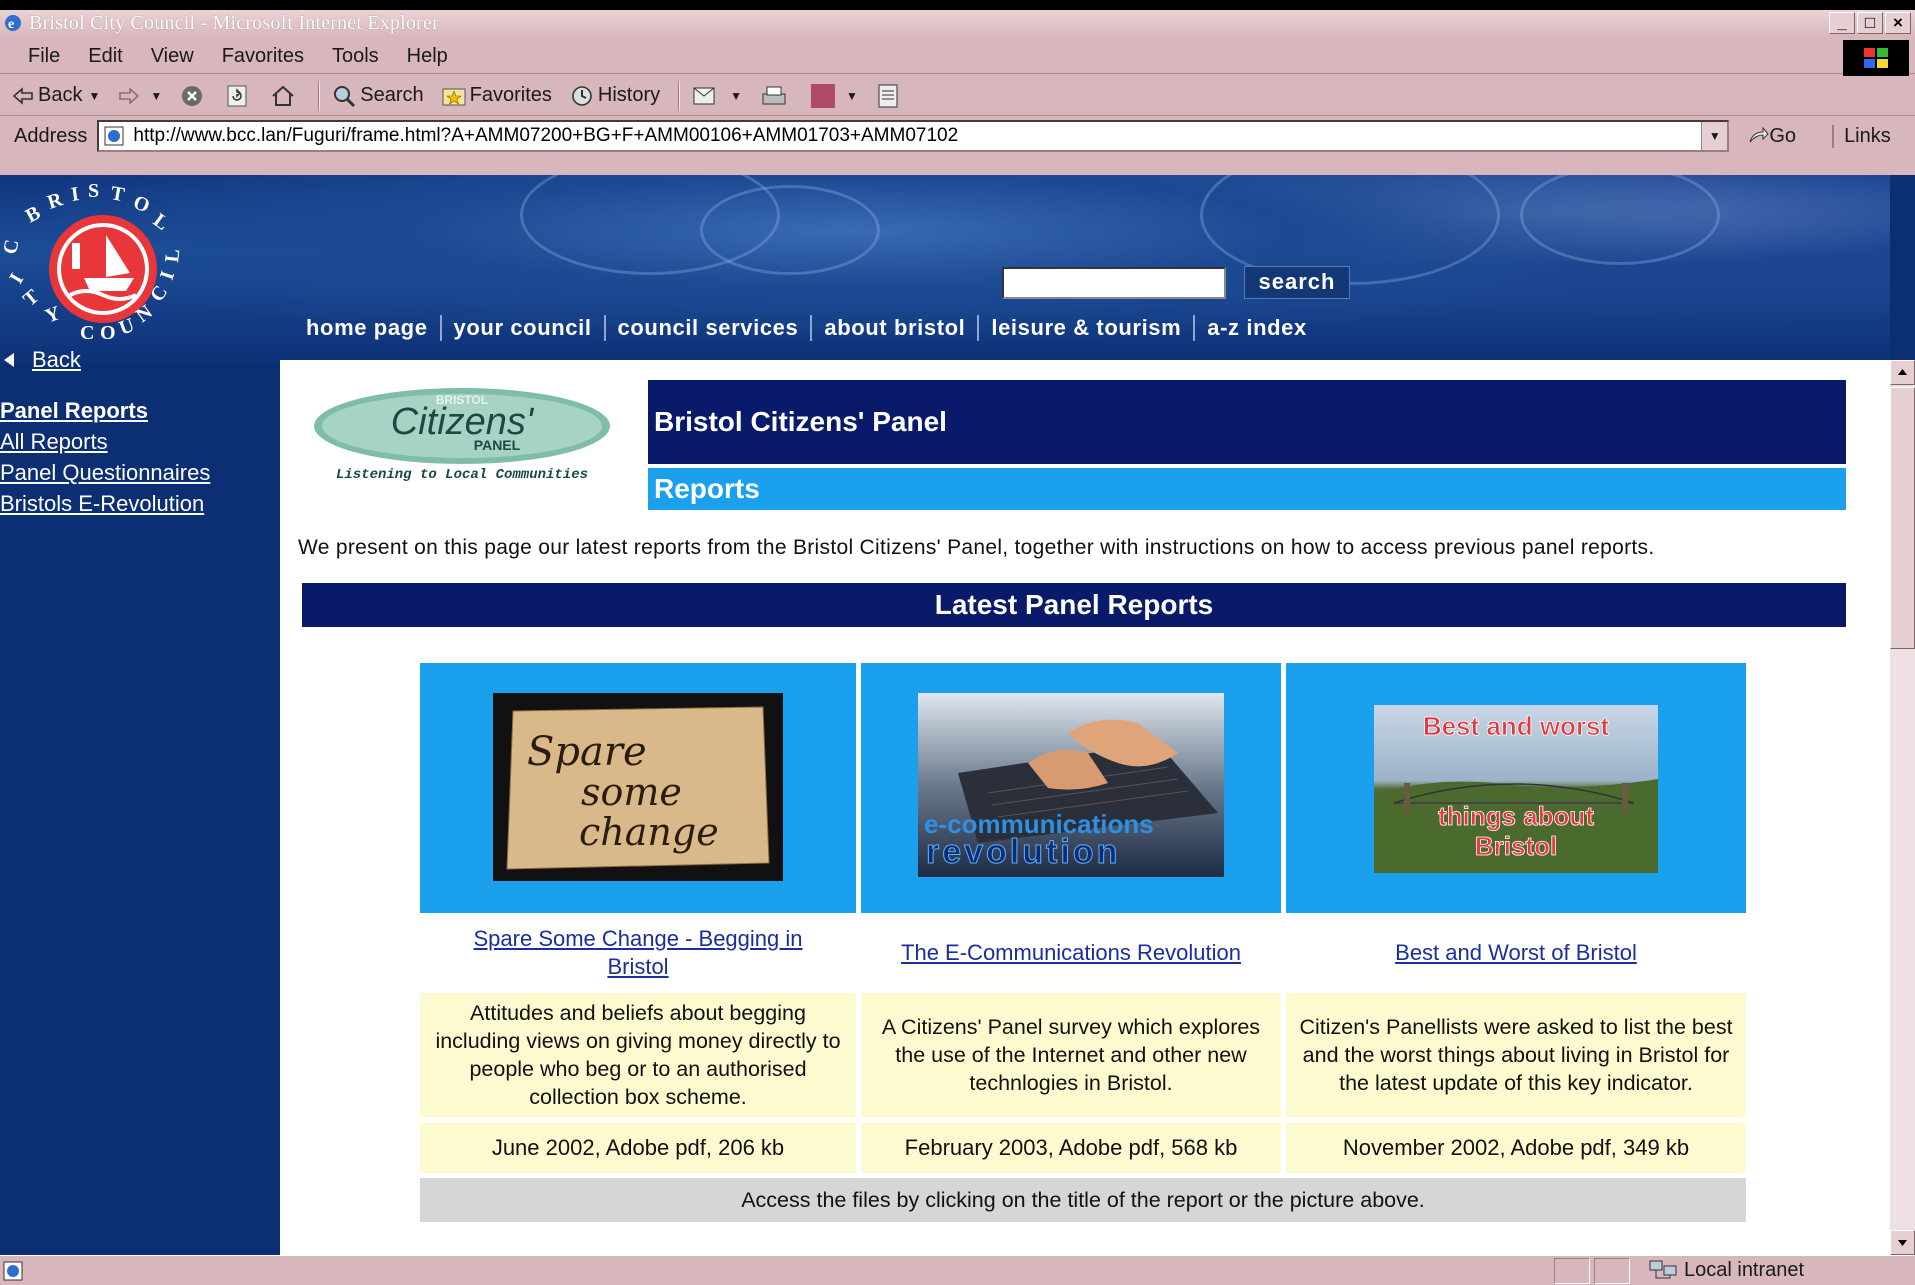  I want to click on security-zone: Local intranet, so click(1726, 1270).